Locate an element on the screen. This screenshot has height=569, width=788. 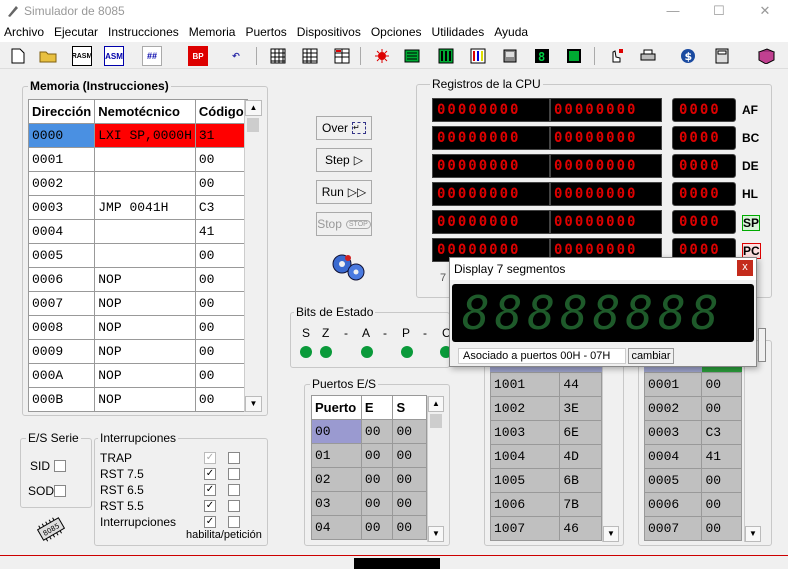
table-row: 1005 6B is located at coordinates (545, 480).